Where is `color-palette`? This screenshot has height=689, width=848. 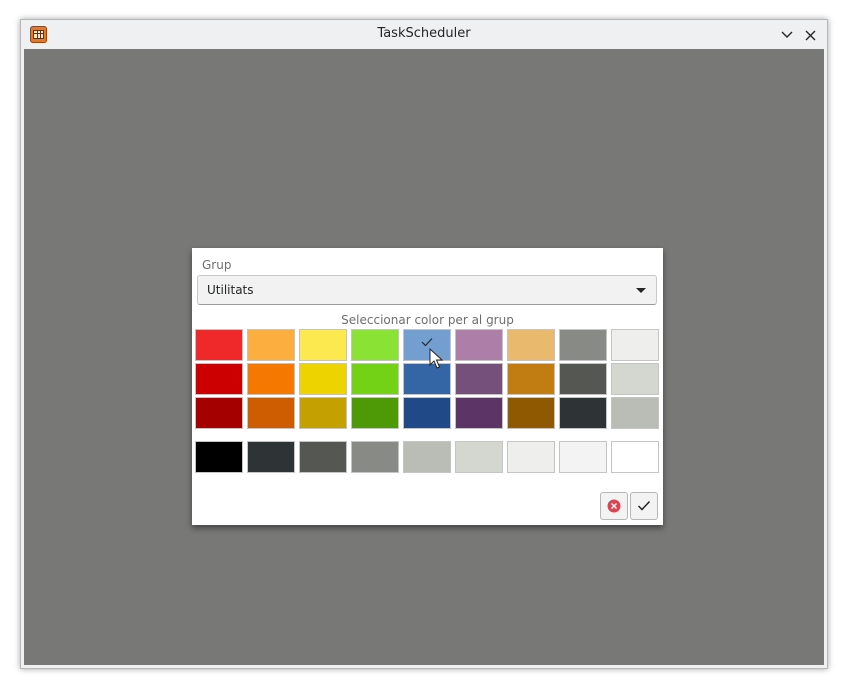 color-palette is located at coordinates (427, 379).